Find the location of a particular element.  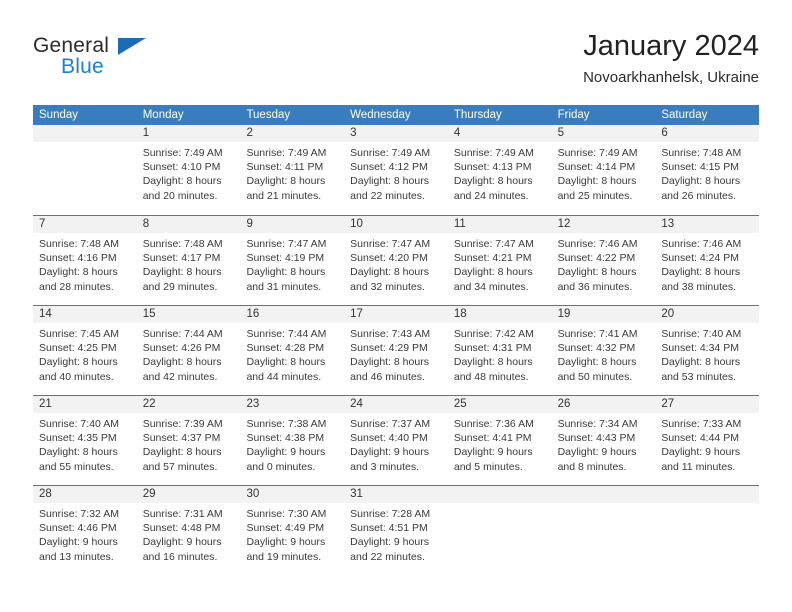

day-number: 10 is located at coordinates (356, 224).